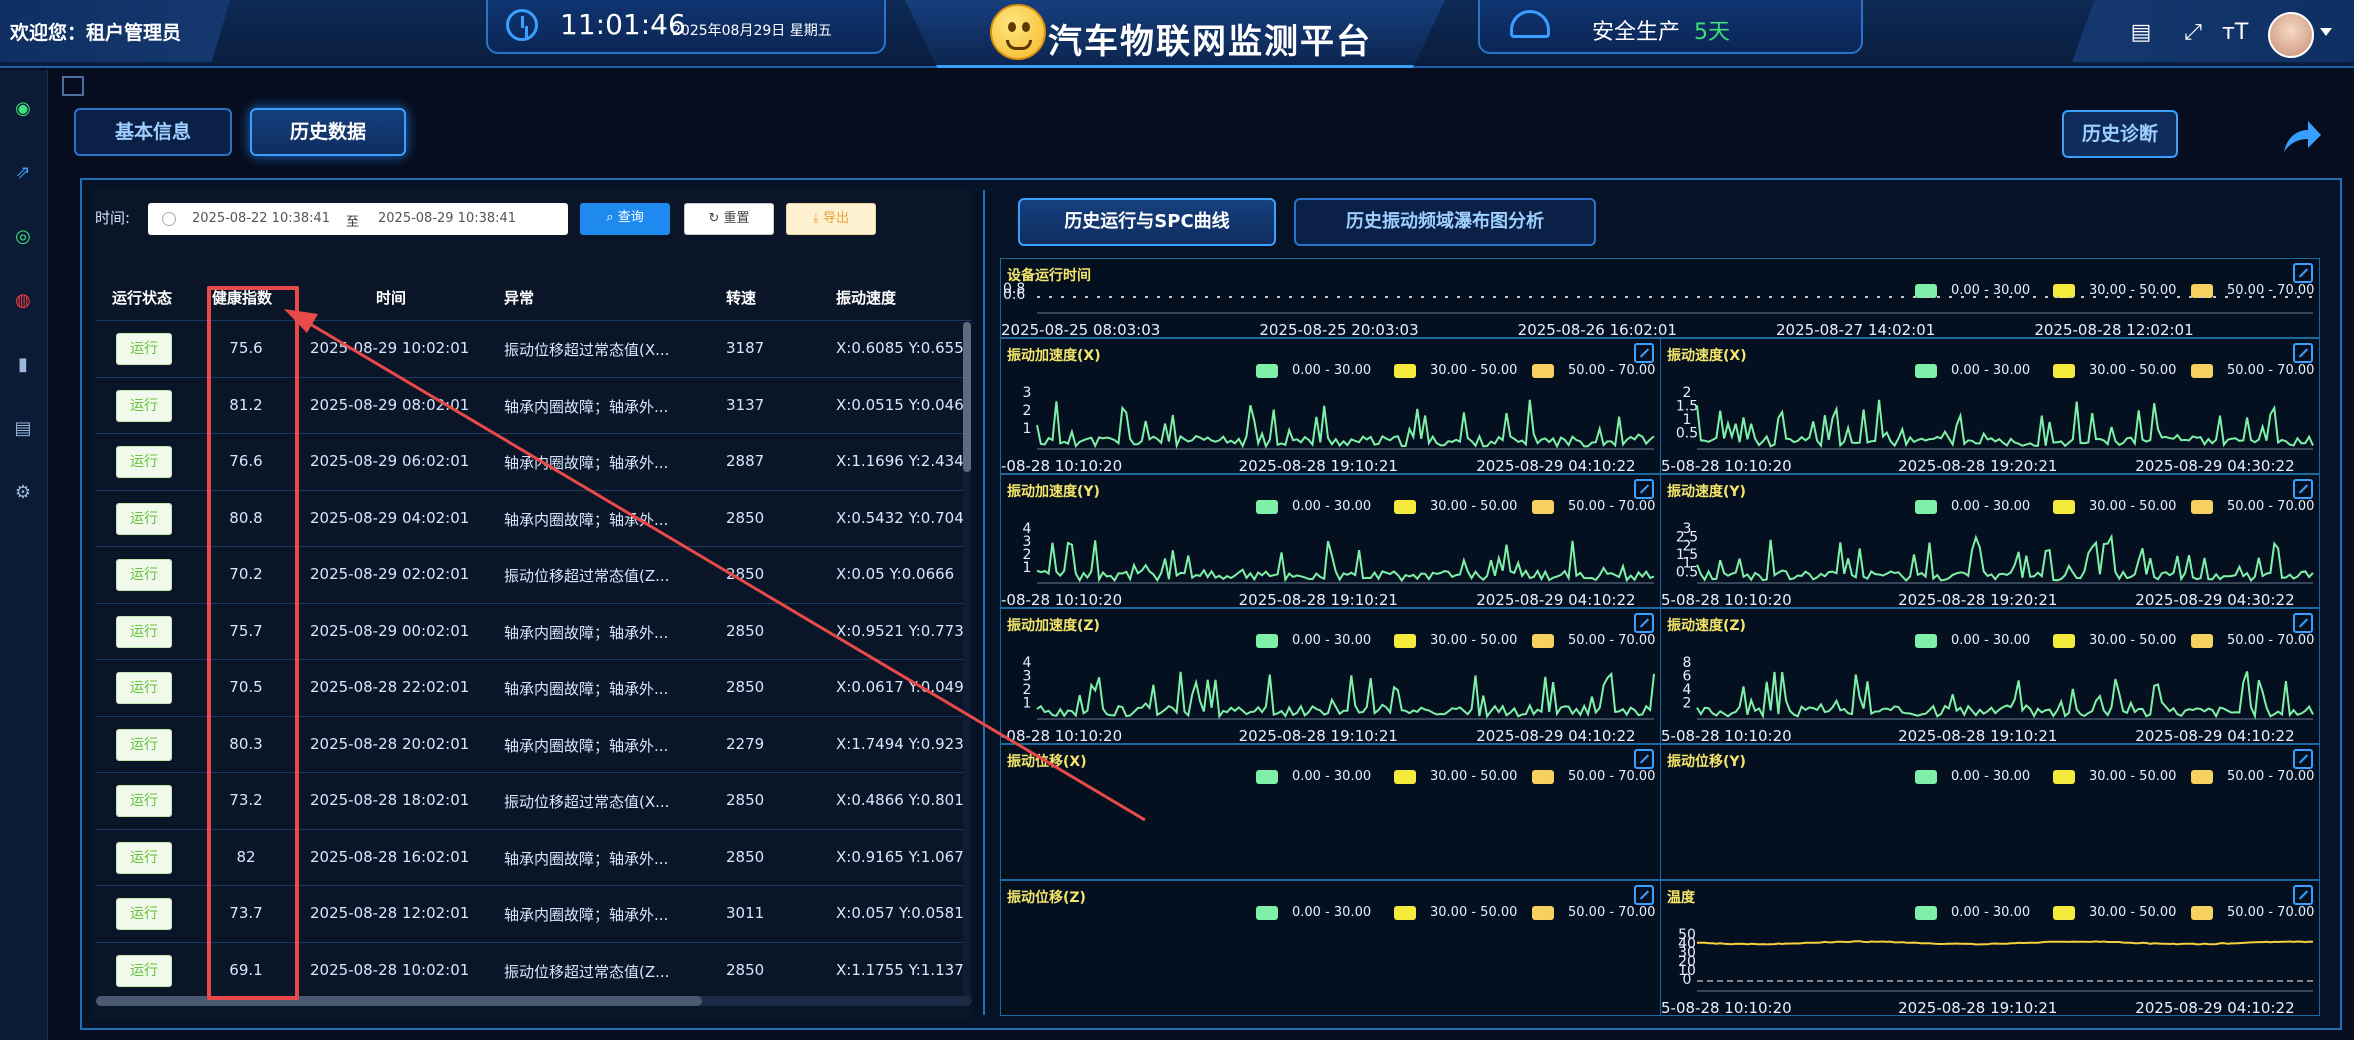  What do you see at coordinates (23, 301) in the screenshot?
I see `alarm-icon: ◍` at bounding box center [23, 301].